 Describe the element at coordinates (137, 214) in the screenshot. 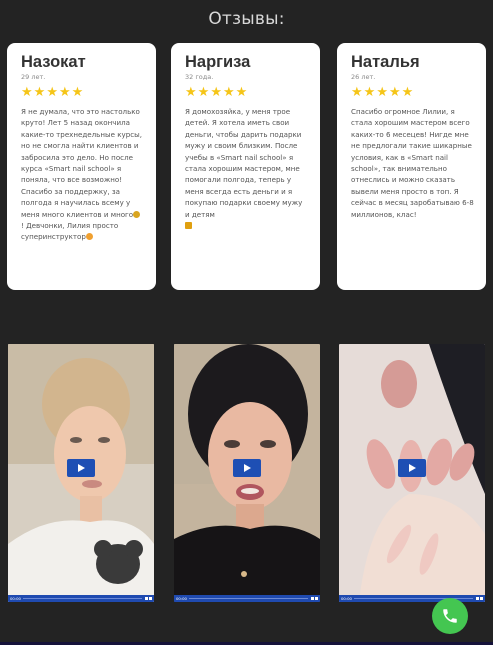

I see `money-bag-emoji-icon` at that location.